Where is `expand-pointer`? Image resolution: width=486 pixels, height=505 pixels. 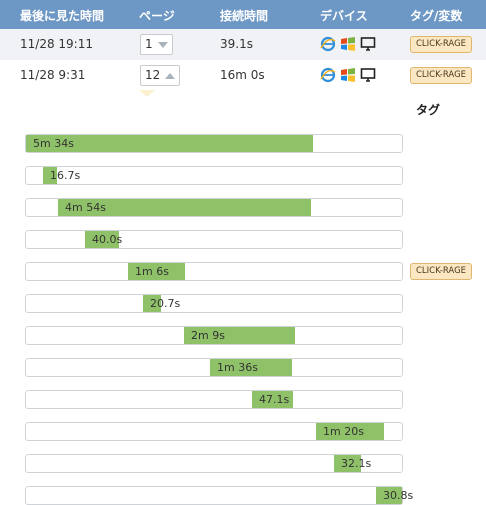
expand-pointer is located at coordinates (147, 93).